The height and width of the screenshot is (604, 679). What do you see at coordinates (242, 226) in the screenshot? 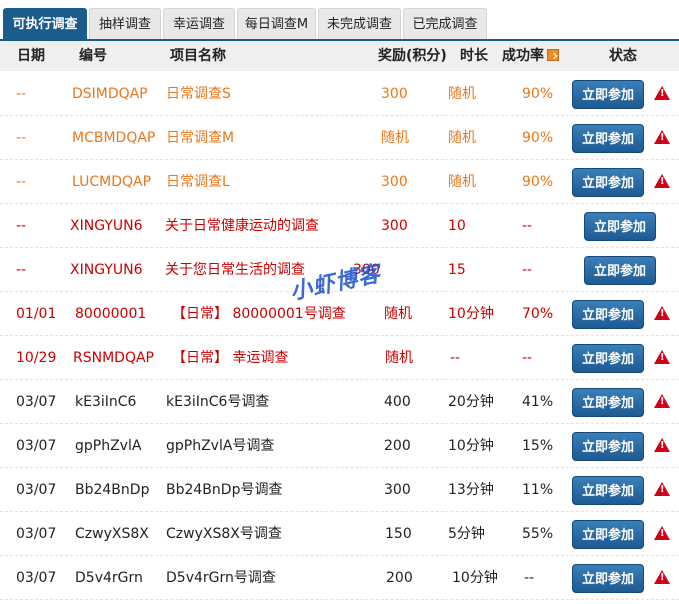
I see `row-name: 关于日常健康运动的调查` at bounding box center [242, 226].